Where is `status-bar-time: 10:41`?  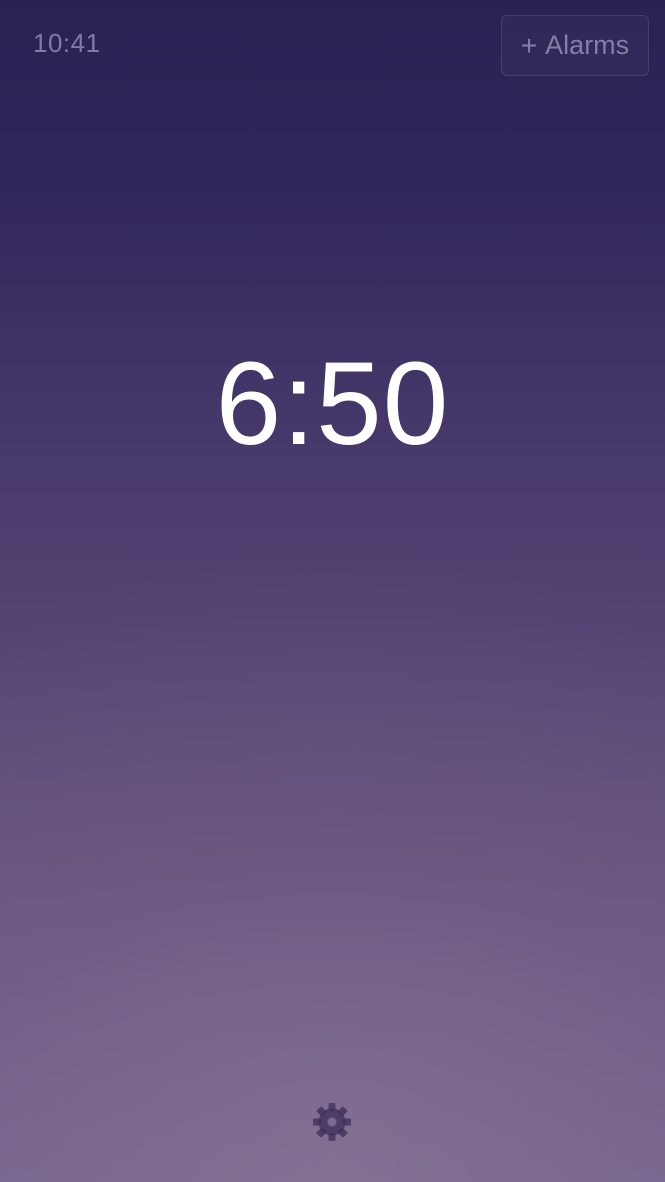
status-bar-time: 10:41 is located at coordinates (67, 43).